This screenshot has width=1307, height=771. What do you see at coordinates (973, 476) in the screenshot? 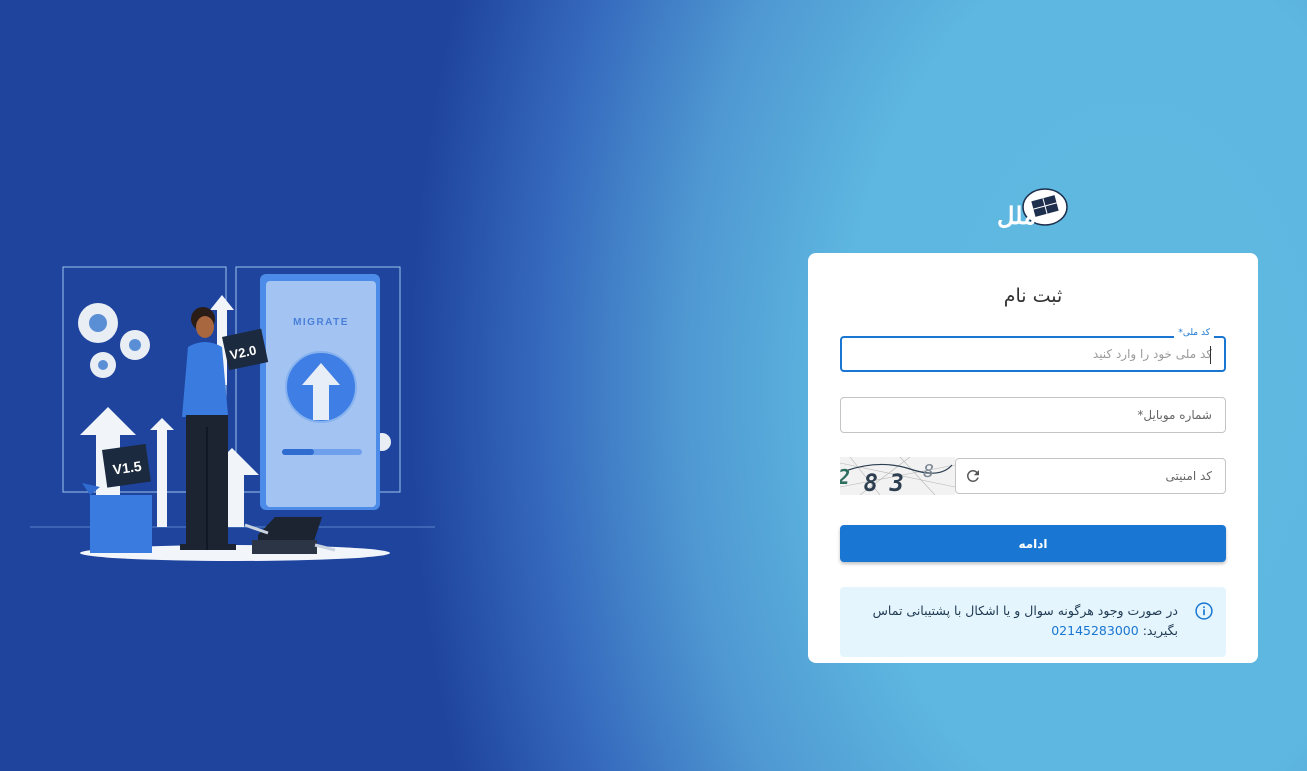
I see `refresh-icon` at bounding box center [973, 476].